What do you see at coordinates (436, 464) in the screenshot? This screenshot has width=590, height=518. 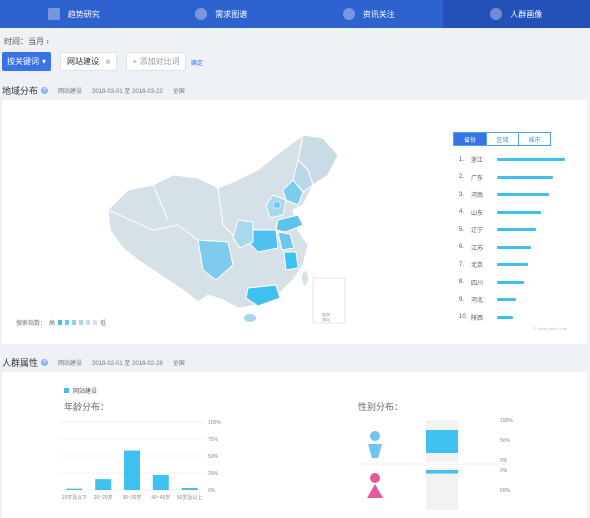 I see `gender-chart: 100% 50% 0% 0% 50%` at bounding box center [436, 464].